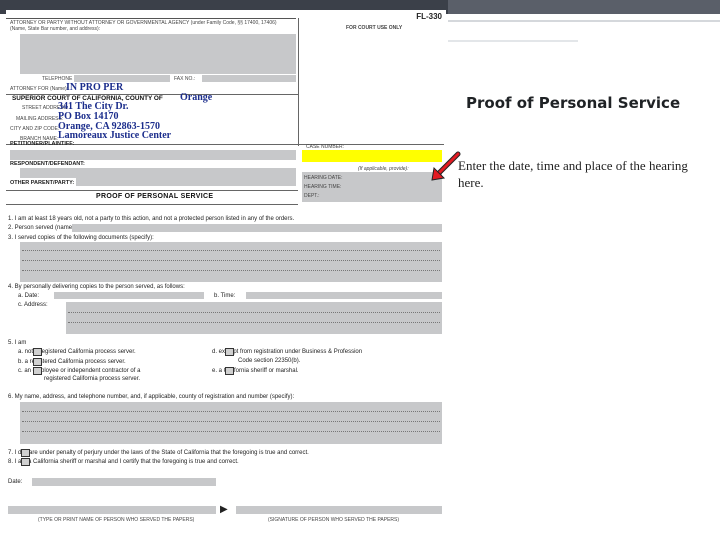  What do you see at coordinates (323, 187) in the screenshot?
I see `hearing-time-label: HEARING TIME:` at bounding box center [323, 187].